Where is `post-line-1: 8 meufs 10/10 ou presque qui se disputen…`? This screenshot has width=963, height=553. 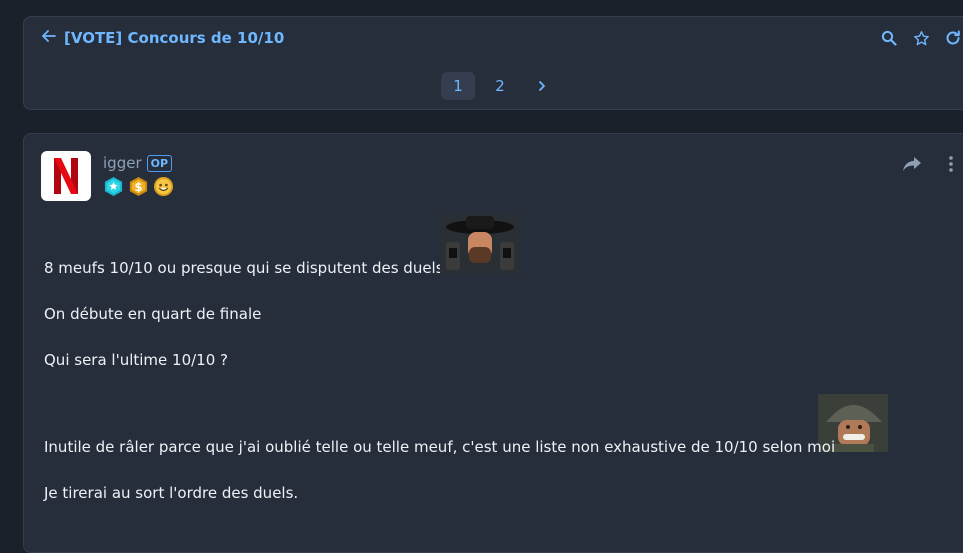
post-line-1: 8 meufs 10/10 ou presque qui se disputen… is located at coordinates (244, 268).